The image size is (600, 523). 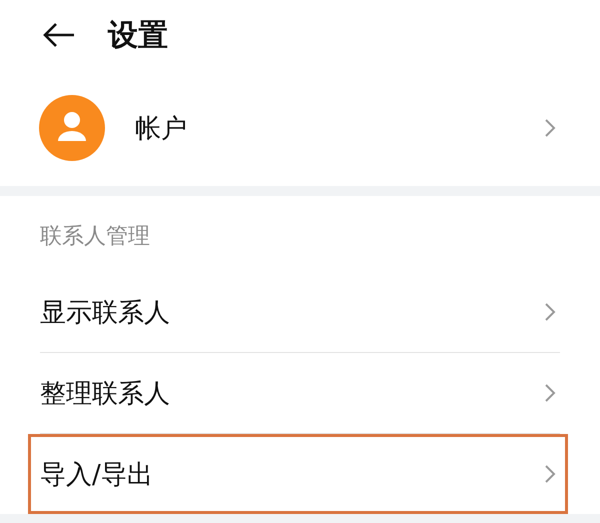 I want to click on back-icon, so click(x=59, y=35).